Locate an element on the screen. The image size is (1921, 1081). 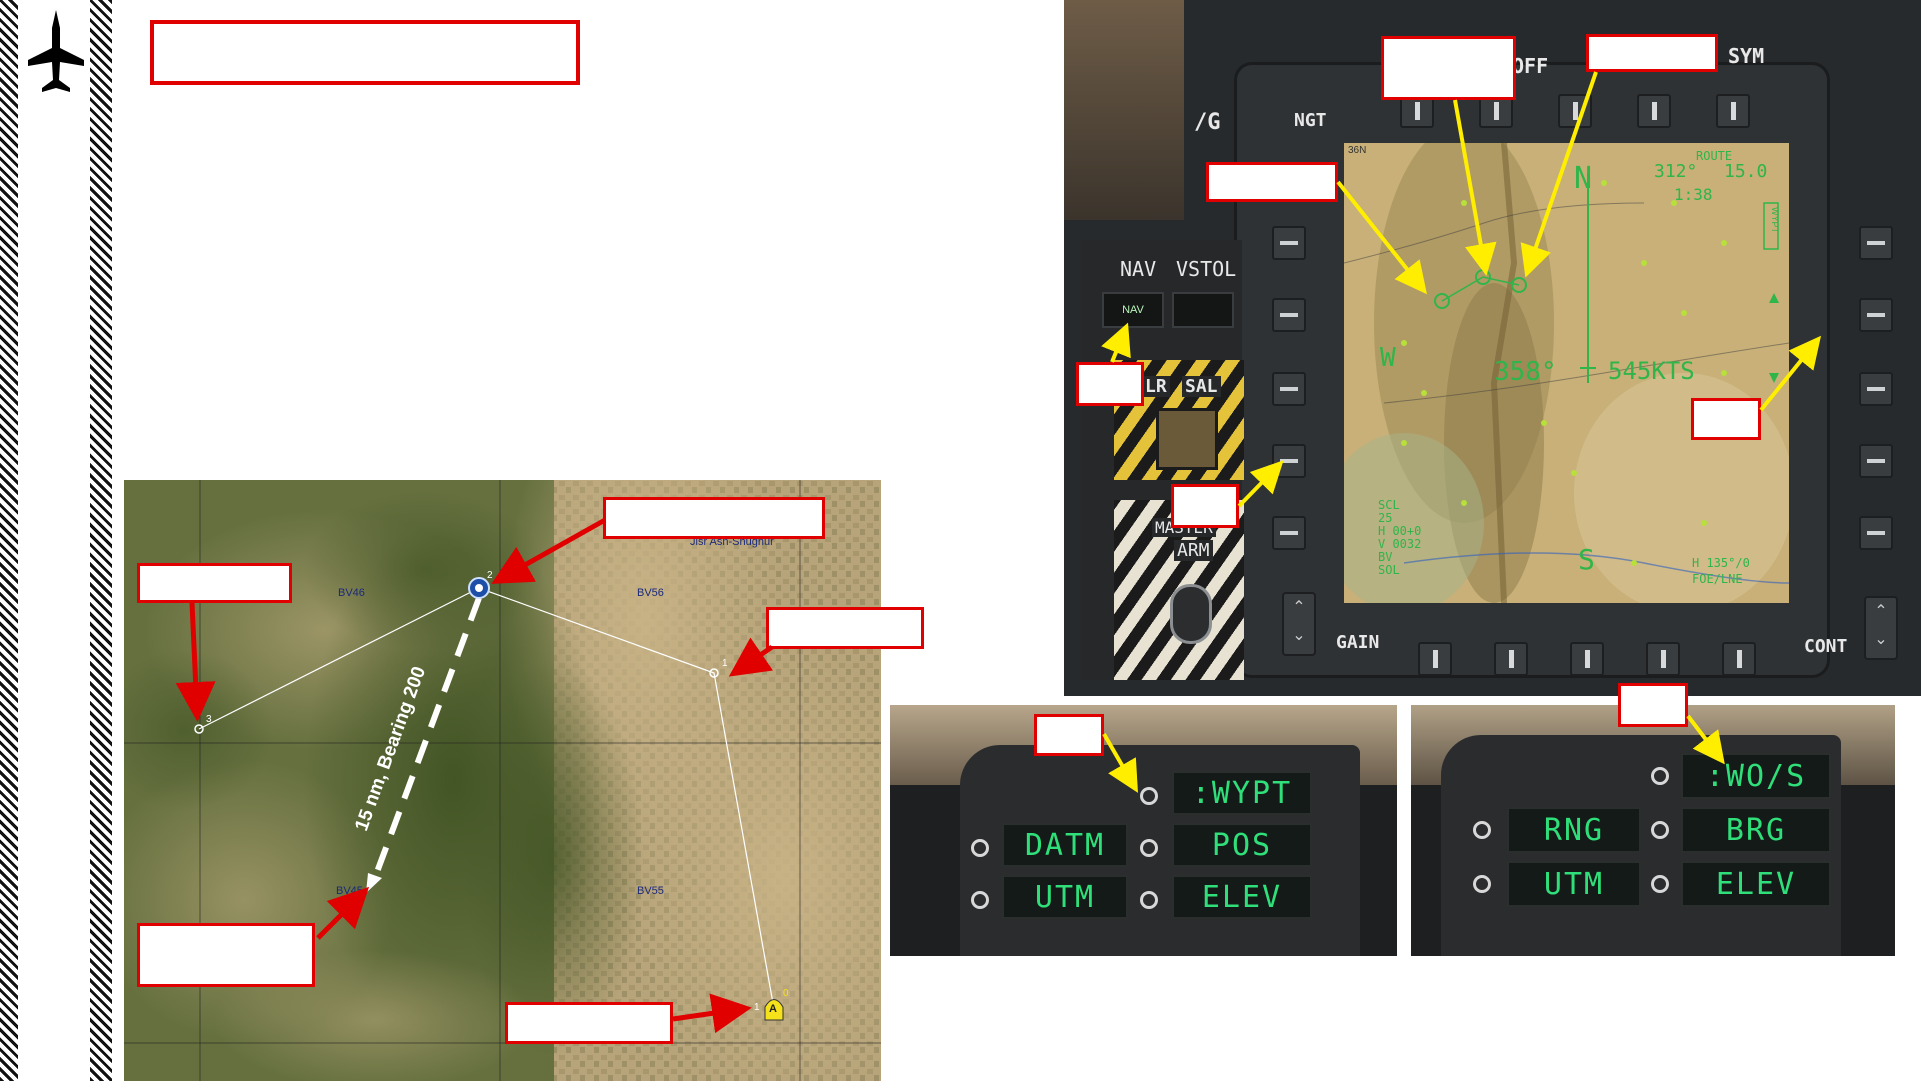
sidebar-hatch-right is located at coordinates (101, 540).